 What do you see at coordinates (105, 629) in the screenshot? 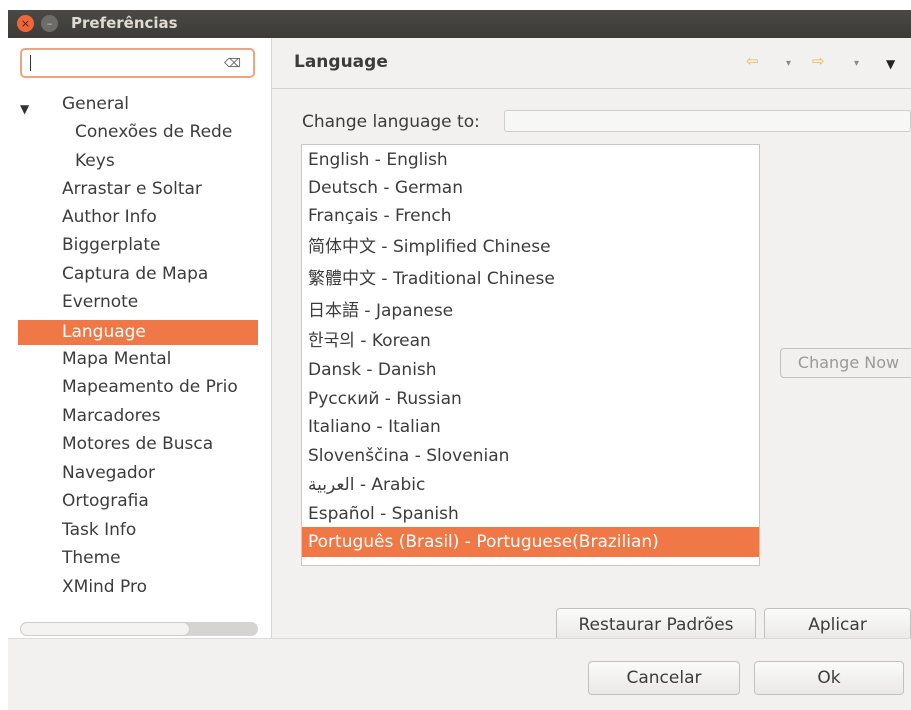
I see `scrollbar-thumb` at bounding box center [105, 629].